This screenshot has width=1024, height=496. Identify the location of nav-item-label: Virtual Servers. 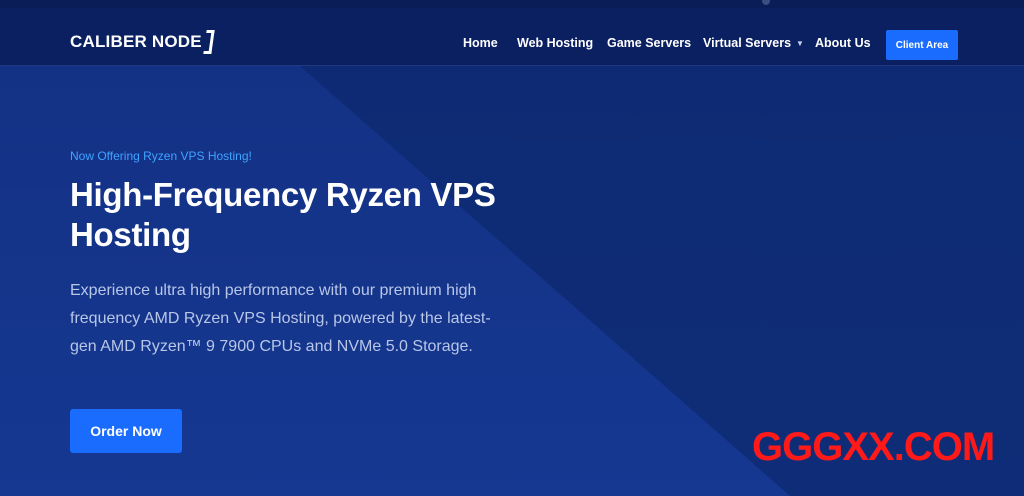
(747, 43).